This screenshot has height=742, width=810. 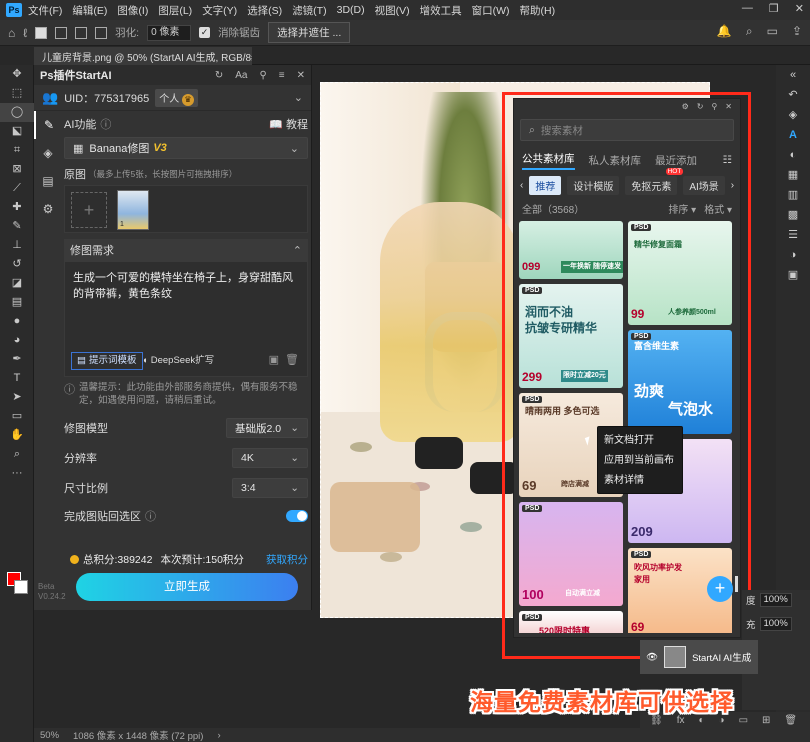 I want to click on share-icon: ⇪, so click(x=797, y=31).